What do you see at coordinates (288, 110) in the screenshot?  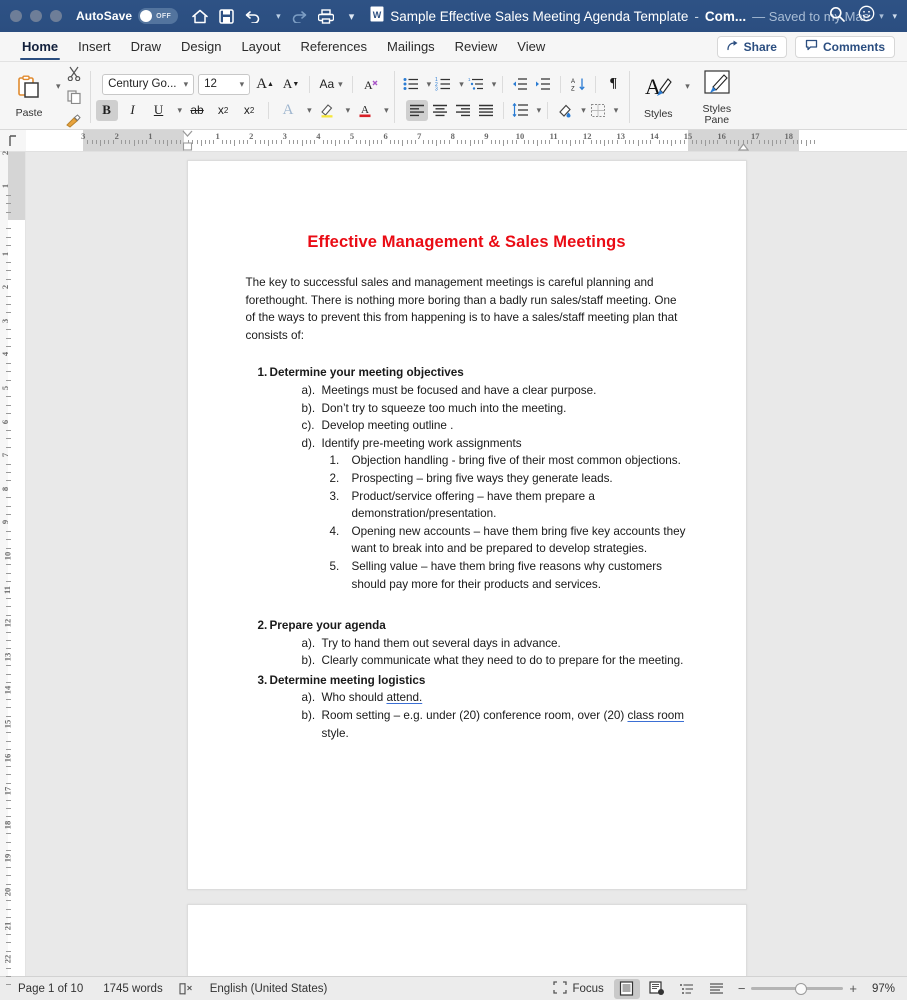 I see `text-effects-icon: A` at bounding box center [288, 110].